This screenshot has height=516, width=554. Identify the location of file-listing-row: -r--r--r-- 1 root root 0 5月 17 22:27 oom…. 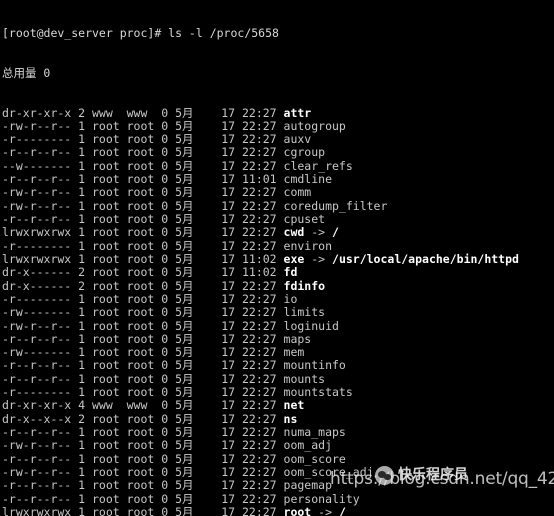
(260, 458).